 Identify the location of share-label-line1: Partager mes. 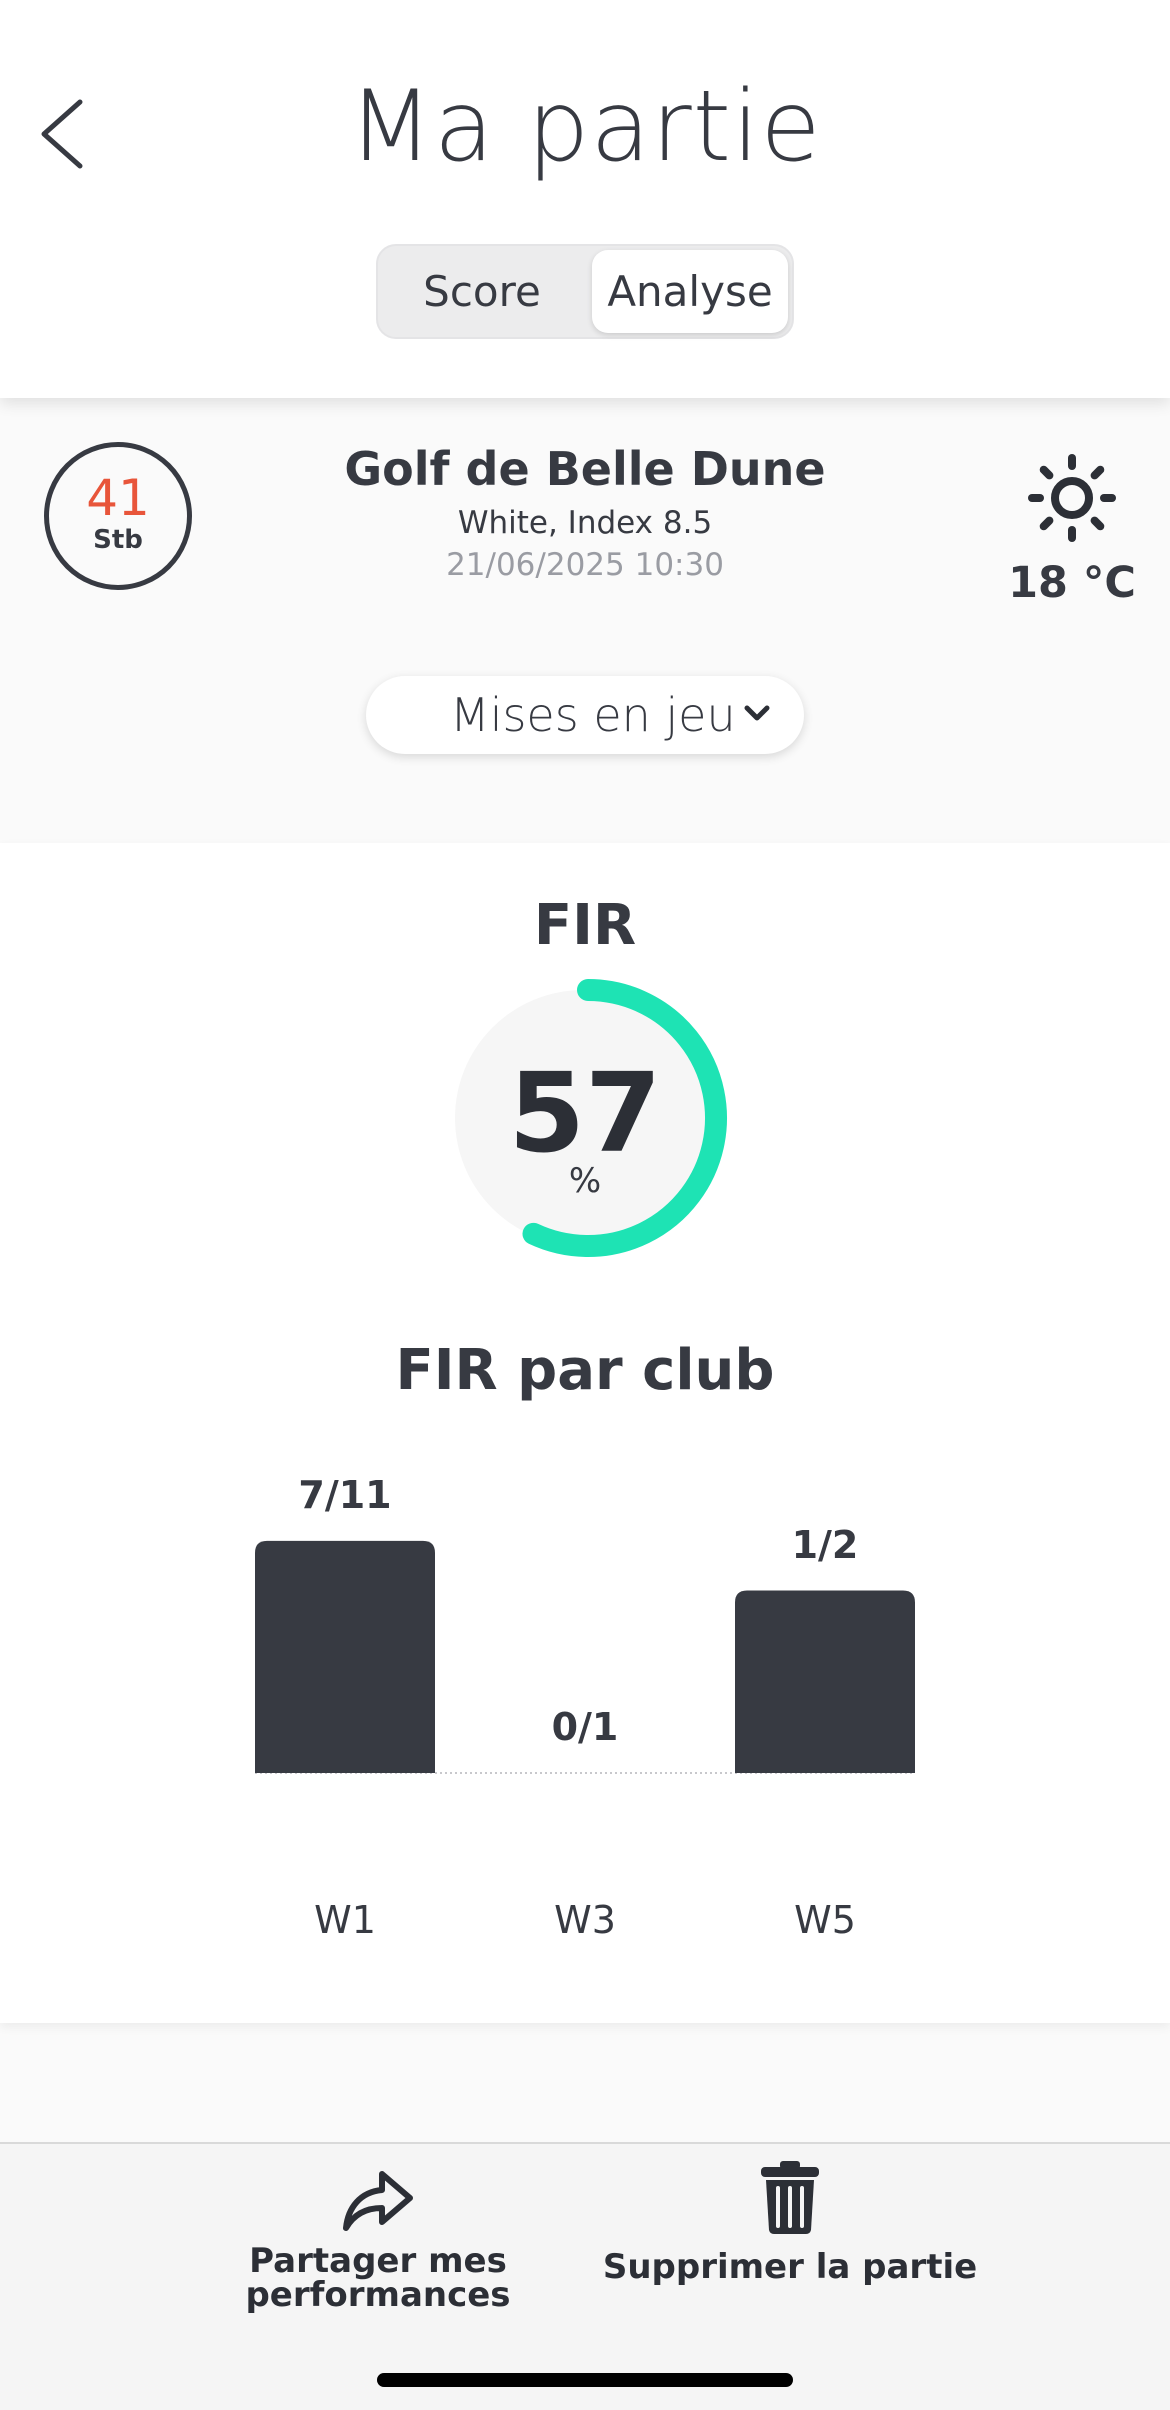
(378, 2261).